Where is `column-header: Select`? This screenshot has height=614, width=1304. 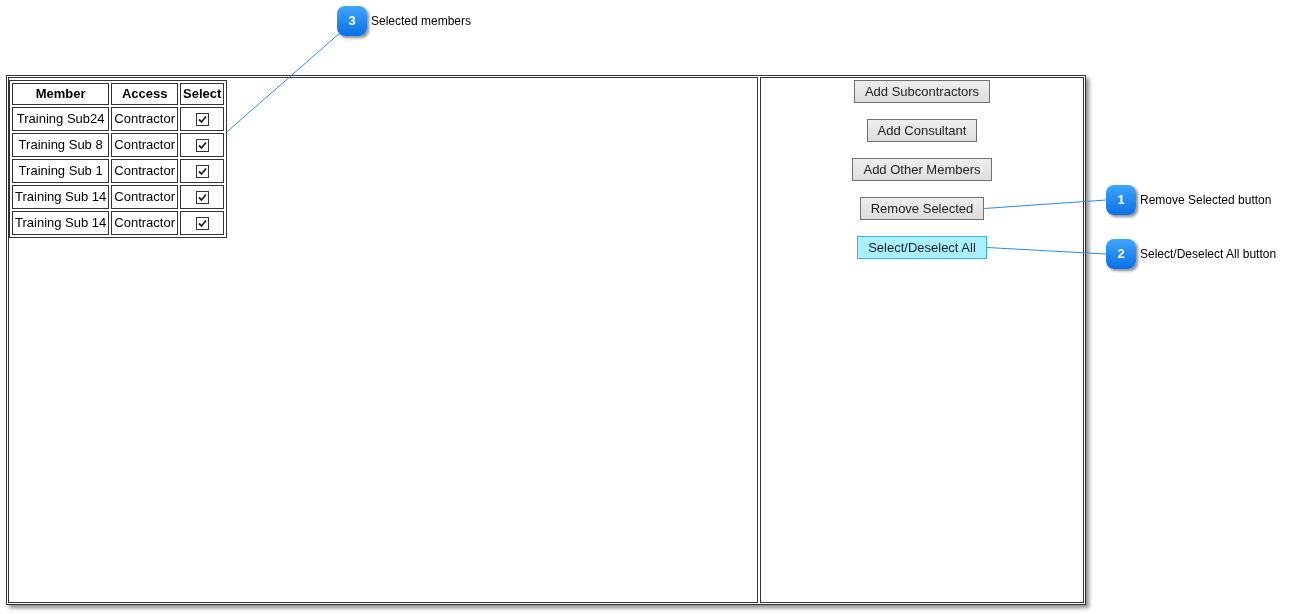 column-header: Select is located at coordinates (202, 94).